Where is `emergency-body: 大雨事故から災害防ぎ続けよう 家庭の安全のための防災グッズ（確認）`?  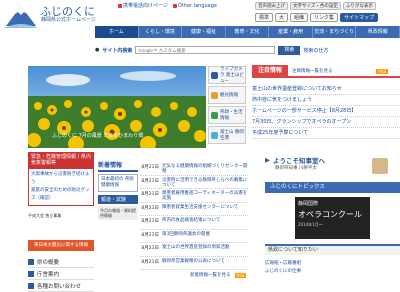
emergency-body: 大雨事故から災害防ぎ続けよう 家庭の安全のための防災グッズ（確認） is located at coordinates (61, 187).